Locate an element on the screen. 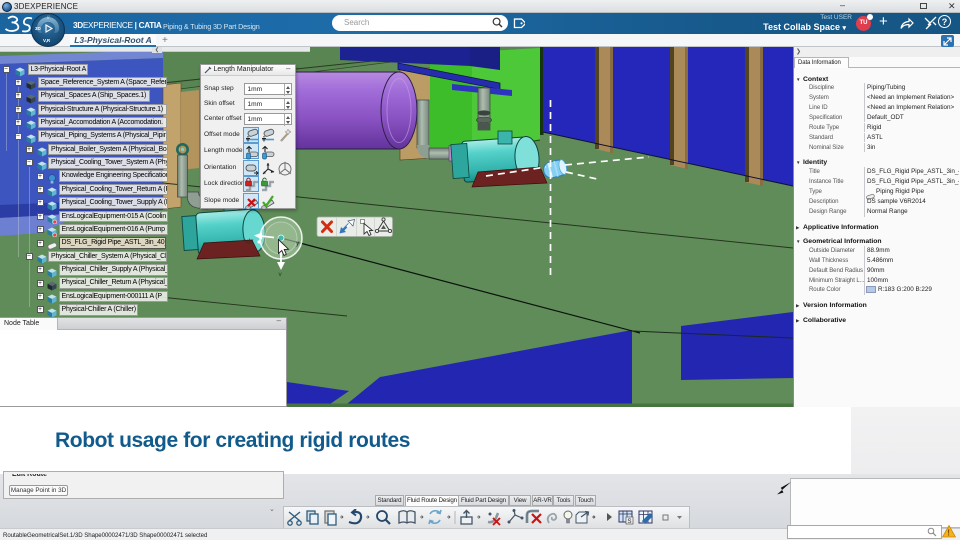 The image size is (960, 540). svg-text: S is located at coordinates (630, 522).